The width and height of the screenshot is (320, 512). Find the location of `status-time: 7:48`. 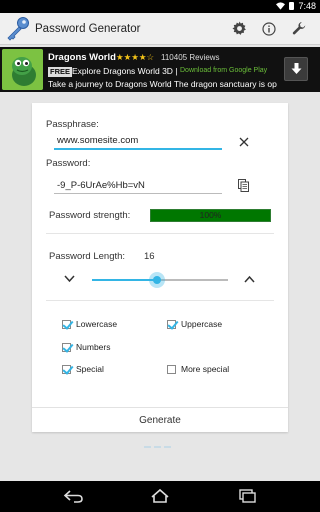

status-time: 7:48 is located at coordinates (307, 6).